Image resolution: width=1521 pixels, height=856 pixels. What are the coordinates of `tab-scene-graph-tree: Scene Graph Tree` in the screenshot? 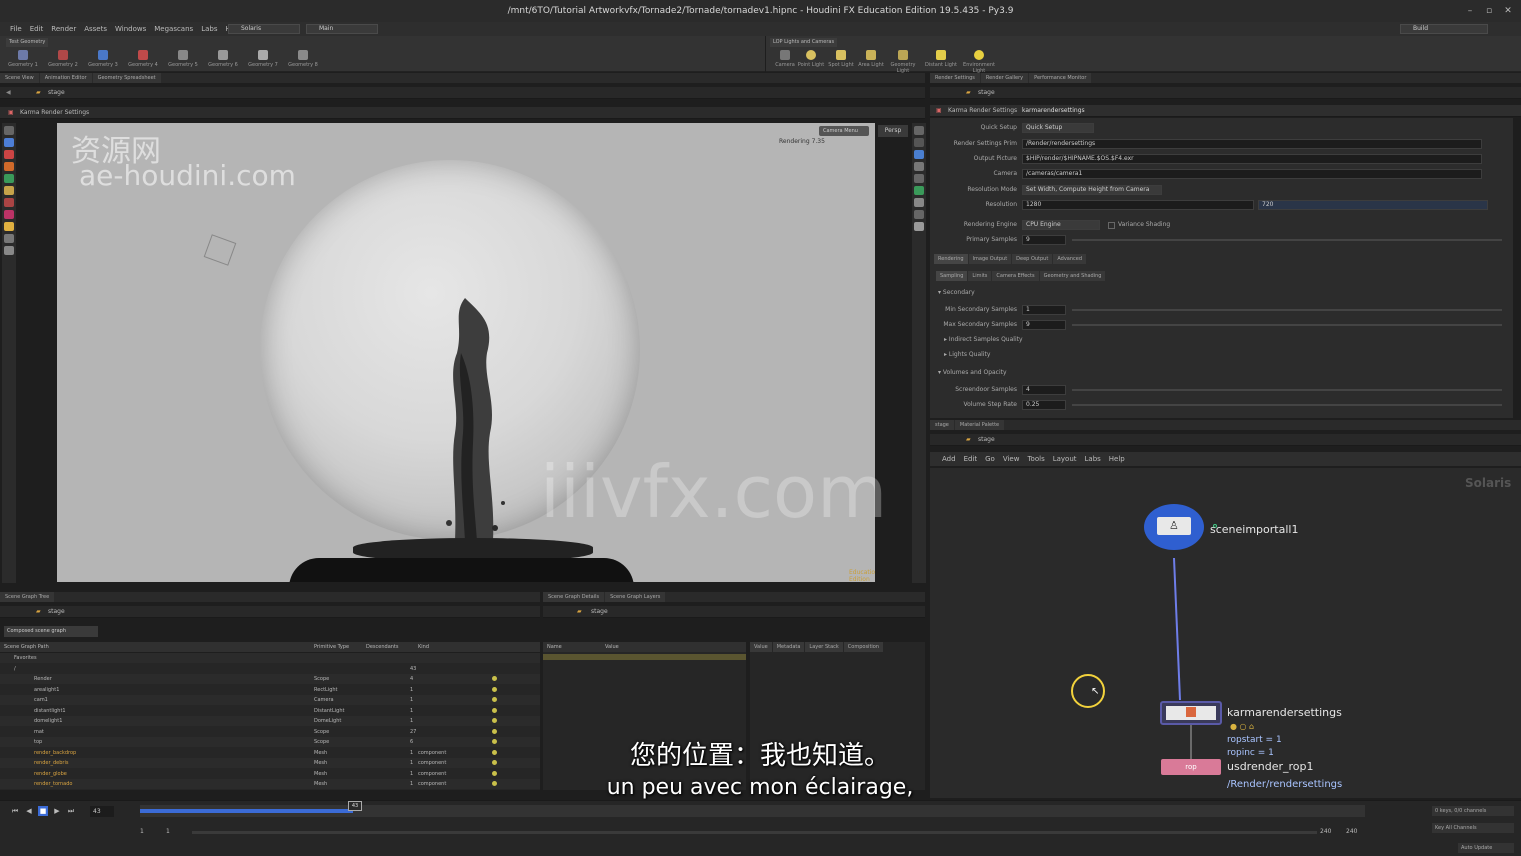 It's located at (27, 597).